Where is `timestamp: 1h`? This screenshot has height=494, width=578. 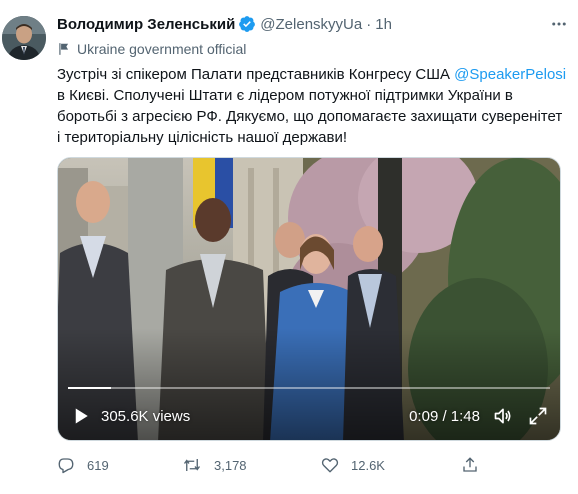
timestamp: 1h is located at coordinates (383, 24).